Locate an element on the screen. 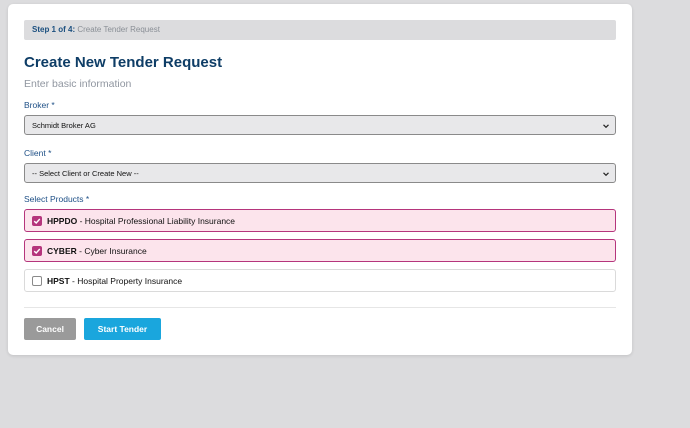 Image resolution: width=690 pixels, height=428 pixels. checkbox-unchecked is located at coordinates (37, 281).